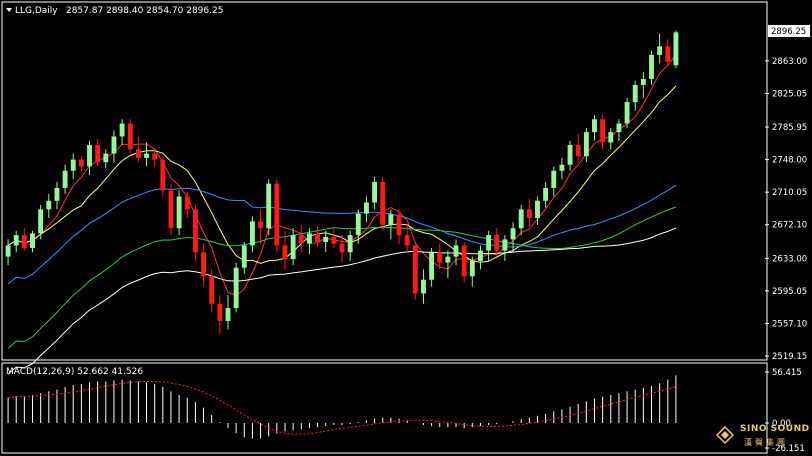 The image size is (812, 456). Describe the element at coordinates (789, 161) in the screenshot. I see `price-tick-label: 2748.00` at that location.